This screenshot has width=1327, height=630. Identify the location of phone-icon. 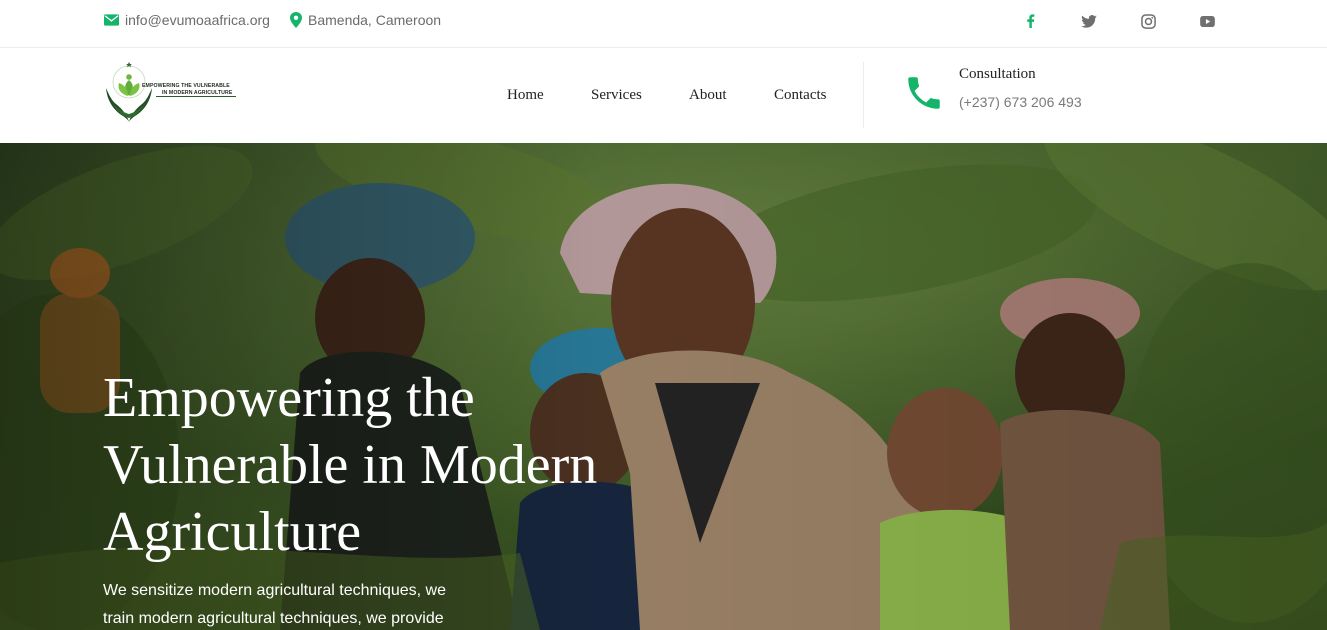
(924, 93).